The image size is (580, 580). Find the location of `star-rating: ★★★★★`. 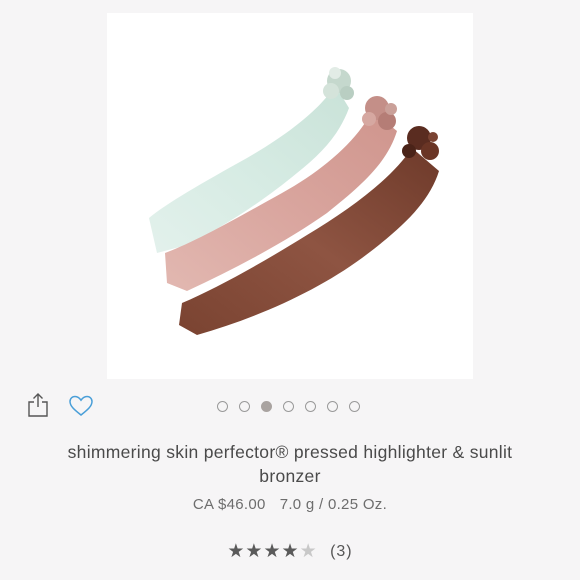

star-rating: ★★★★★ is located at coordinates (272, 551).